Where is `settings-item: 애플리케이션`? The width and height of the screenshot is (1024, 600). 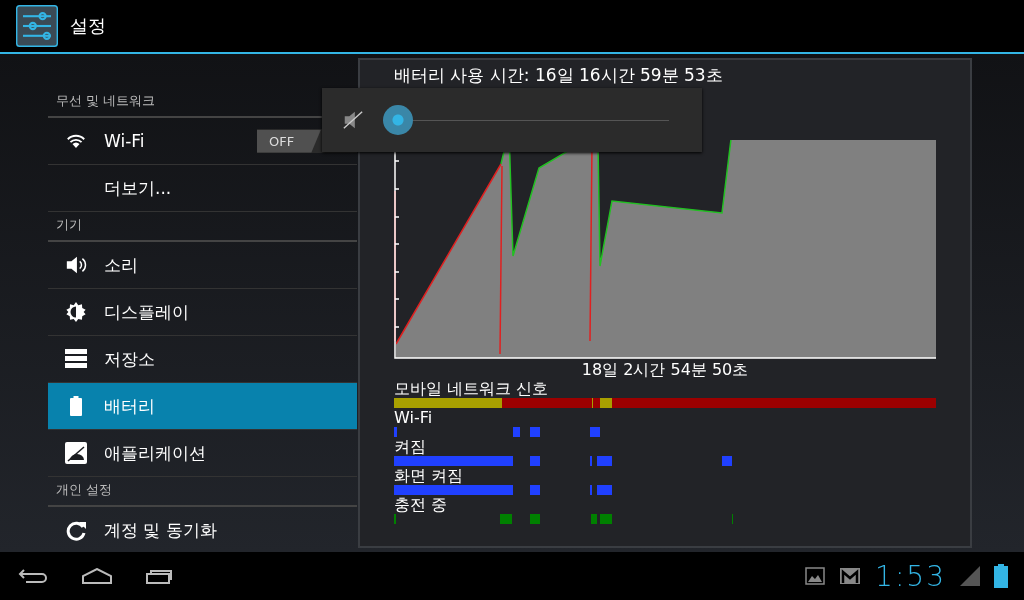 settings-item: 애플리케이션 is located at coordinates (202, 453).